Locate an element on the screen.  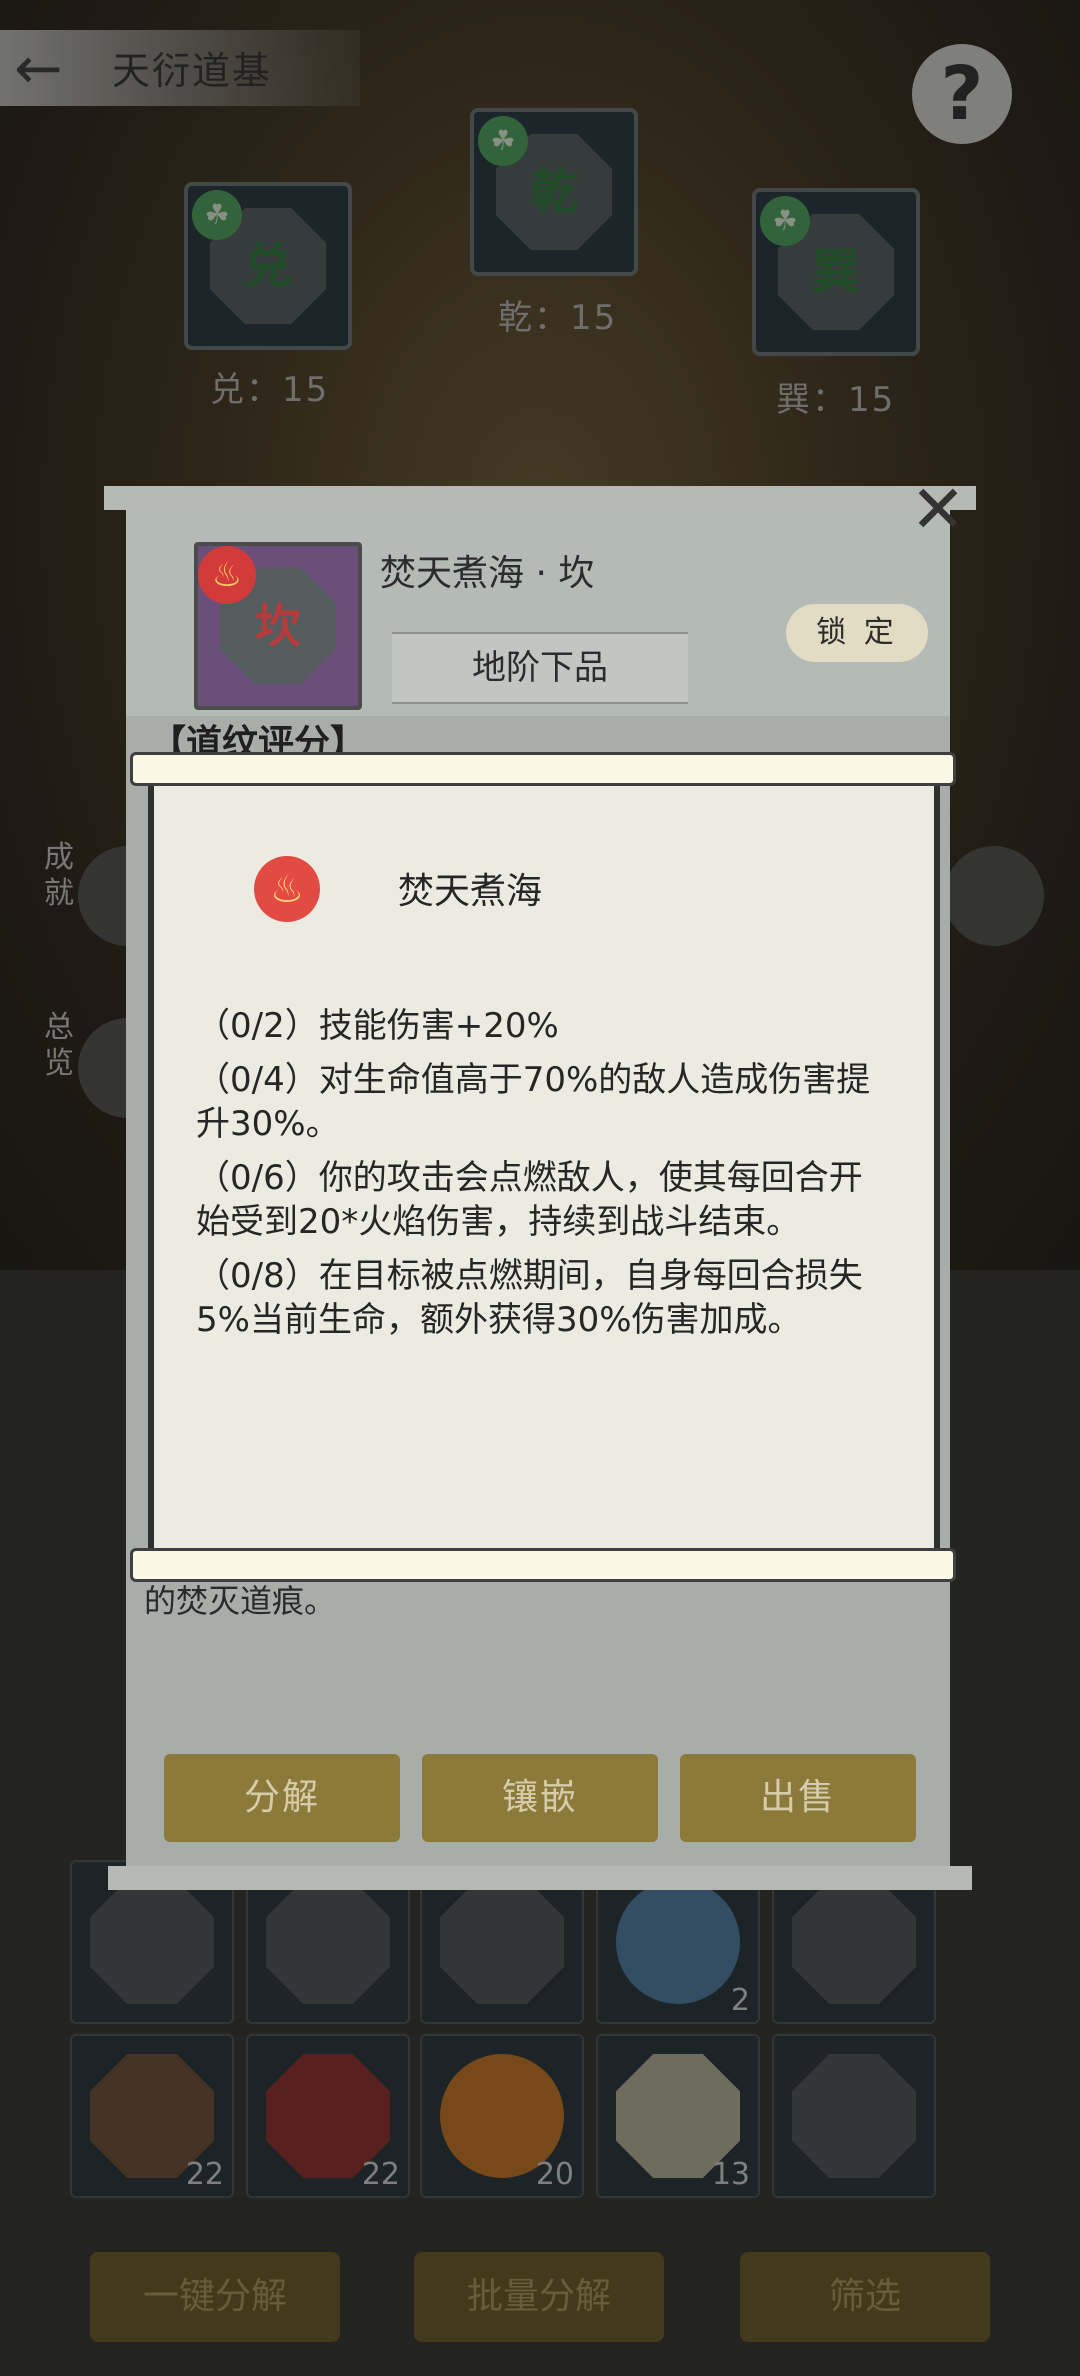
popup-top-rod is located at coordinates (540, 498).